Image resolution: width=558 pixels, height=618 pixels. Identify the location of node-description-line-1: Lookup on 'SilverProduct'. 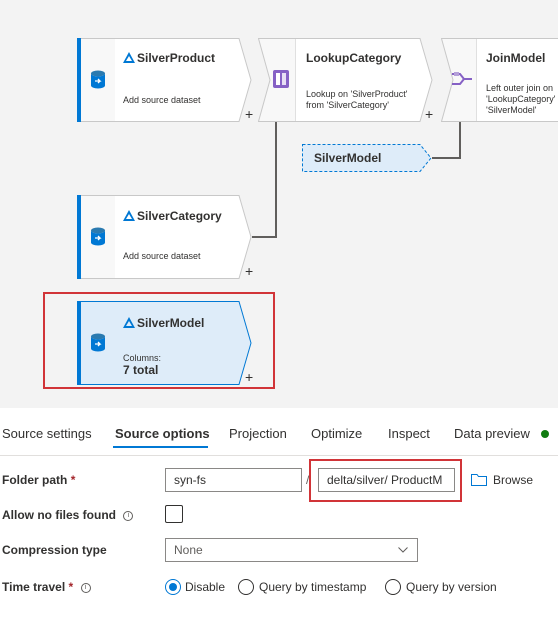
(357, 94).